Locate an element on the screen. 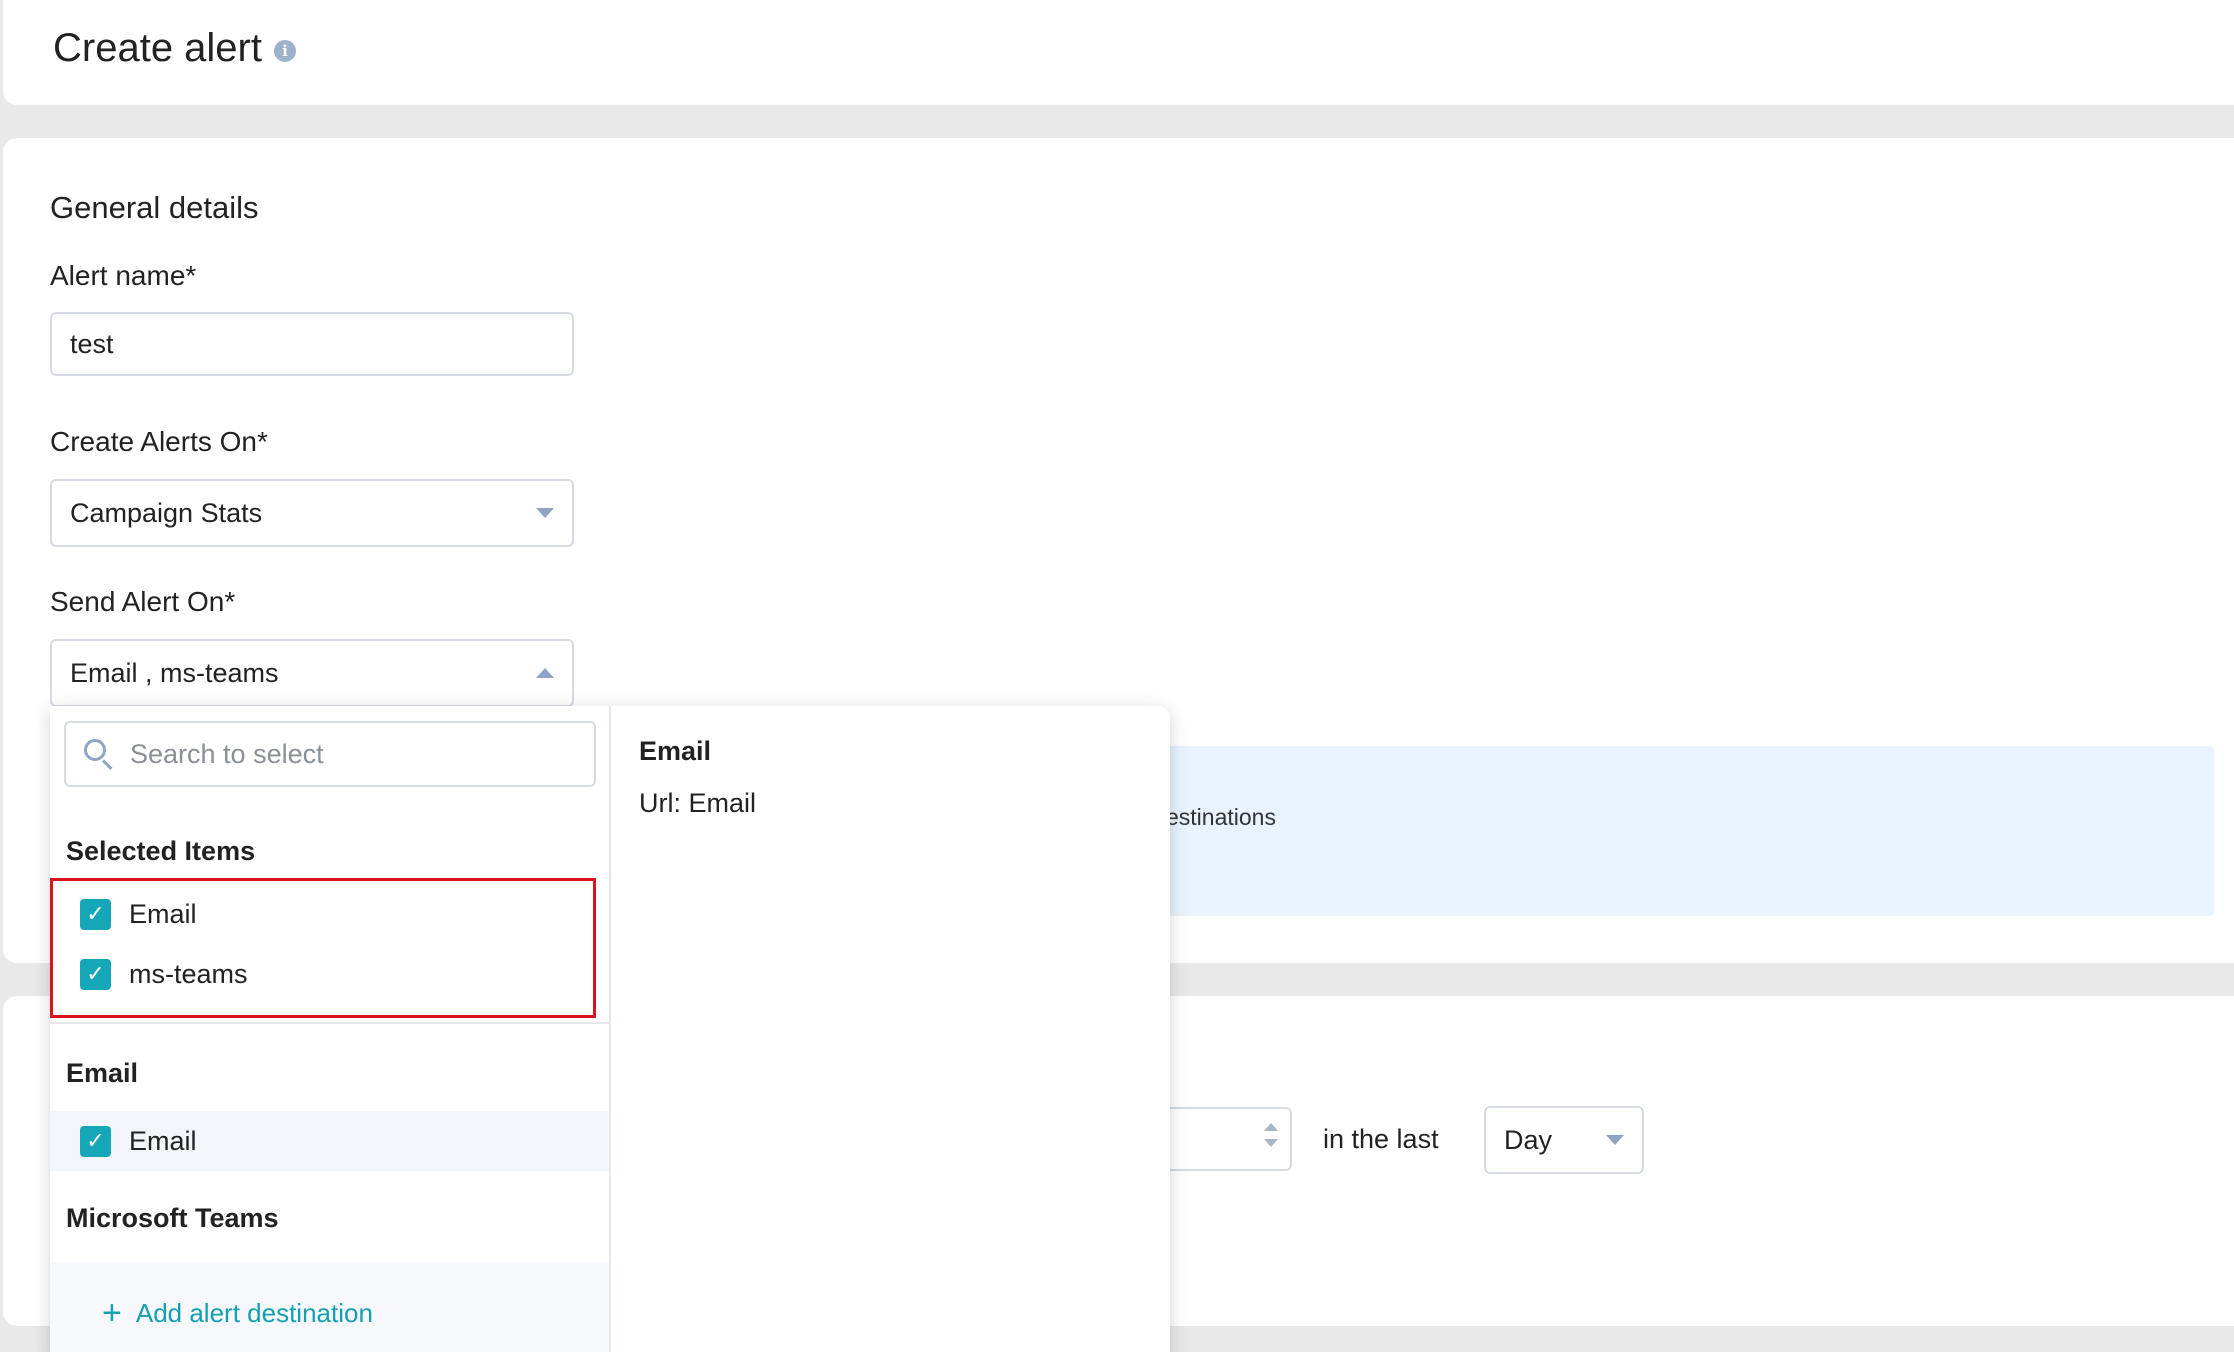 The height and width of the screenshot is (1352, 2234). threshold-number-input is located at coordinates (1226, 1139).